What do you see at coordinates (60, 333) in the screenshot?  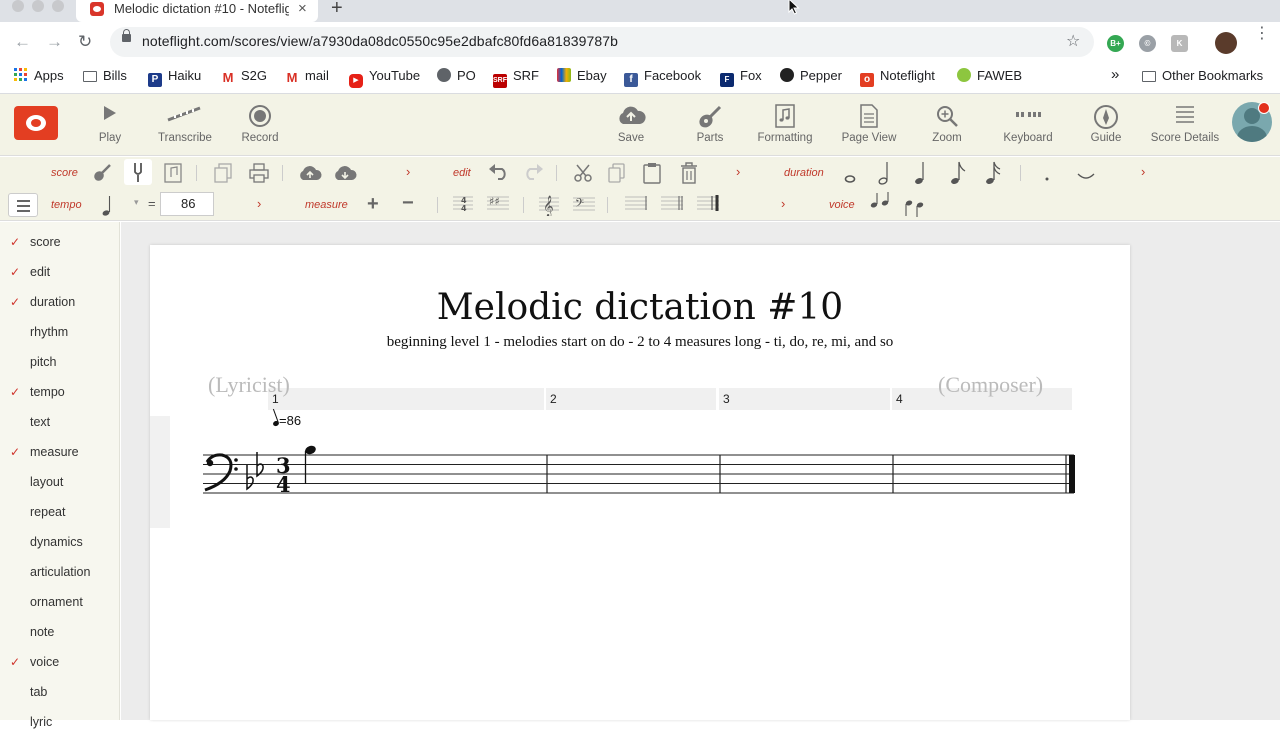 I see `sidebar-item-rhythm: rhythm` at bounding box center [60, 333].